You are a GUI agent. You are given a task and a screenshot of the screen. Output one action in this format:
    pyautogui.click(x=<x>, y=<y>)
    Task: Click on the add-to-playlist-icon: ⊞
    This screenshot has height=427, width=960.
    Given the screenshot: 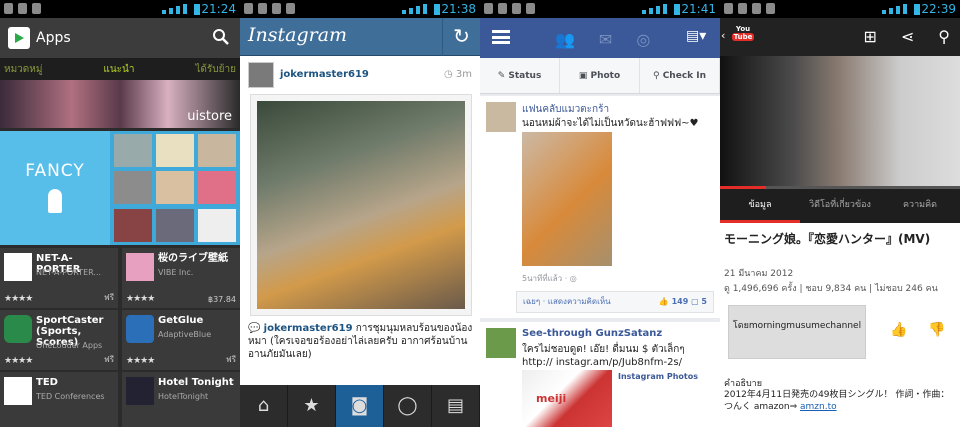 What is the action you would take?
    pyautogui.click(x=869, y=36)
    